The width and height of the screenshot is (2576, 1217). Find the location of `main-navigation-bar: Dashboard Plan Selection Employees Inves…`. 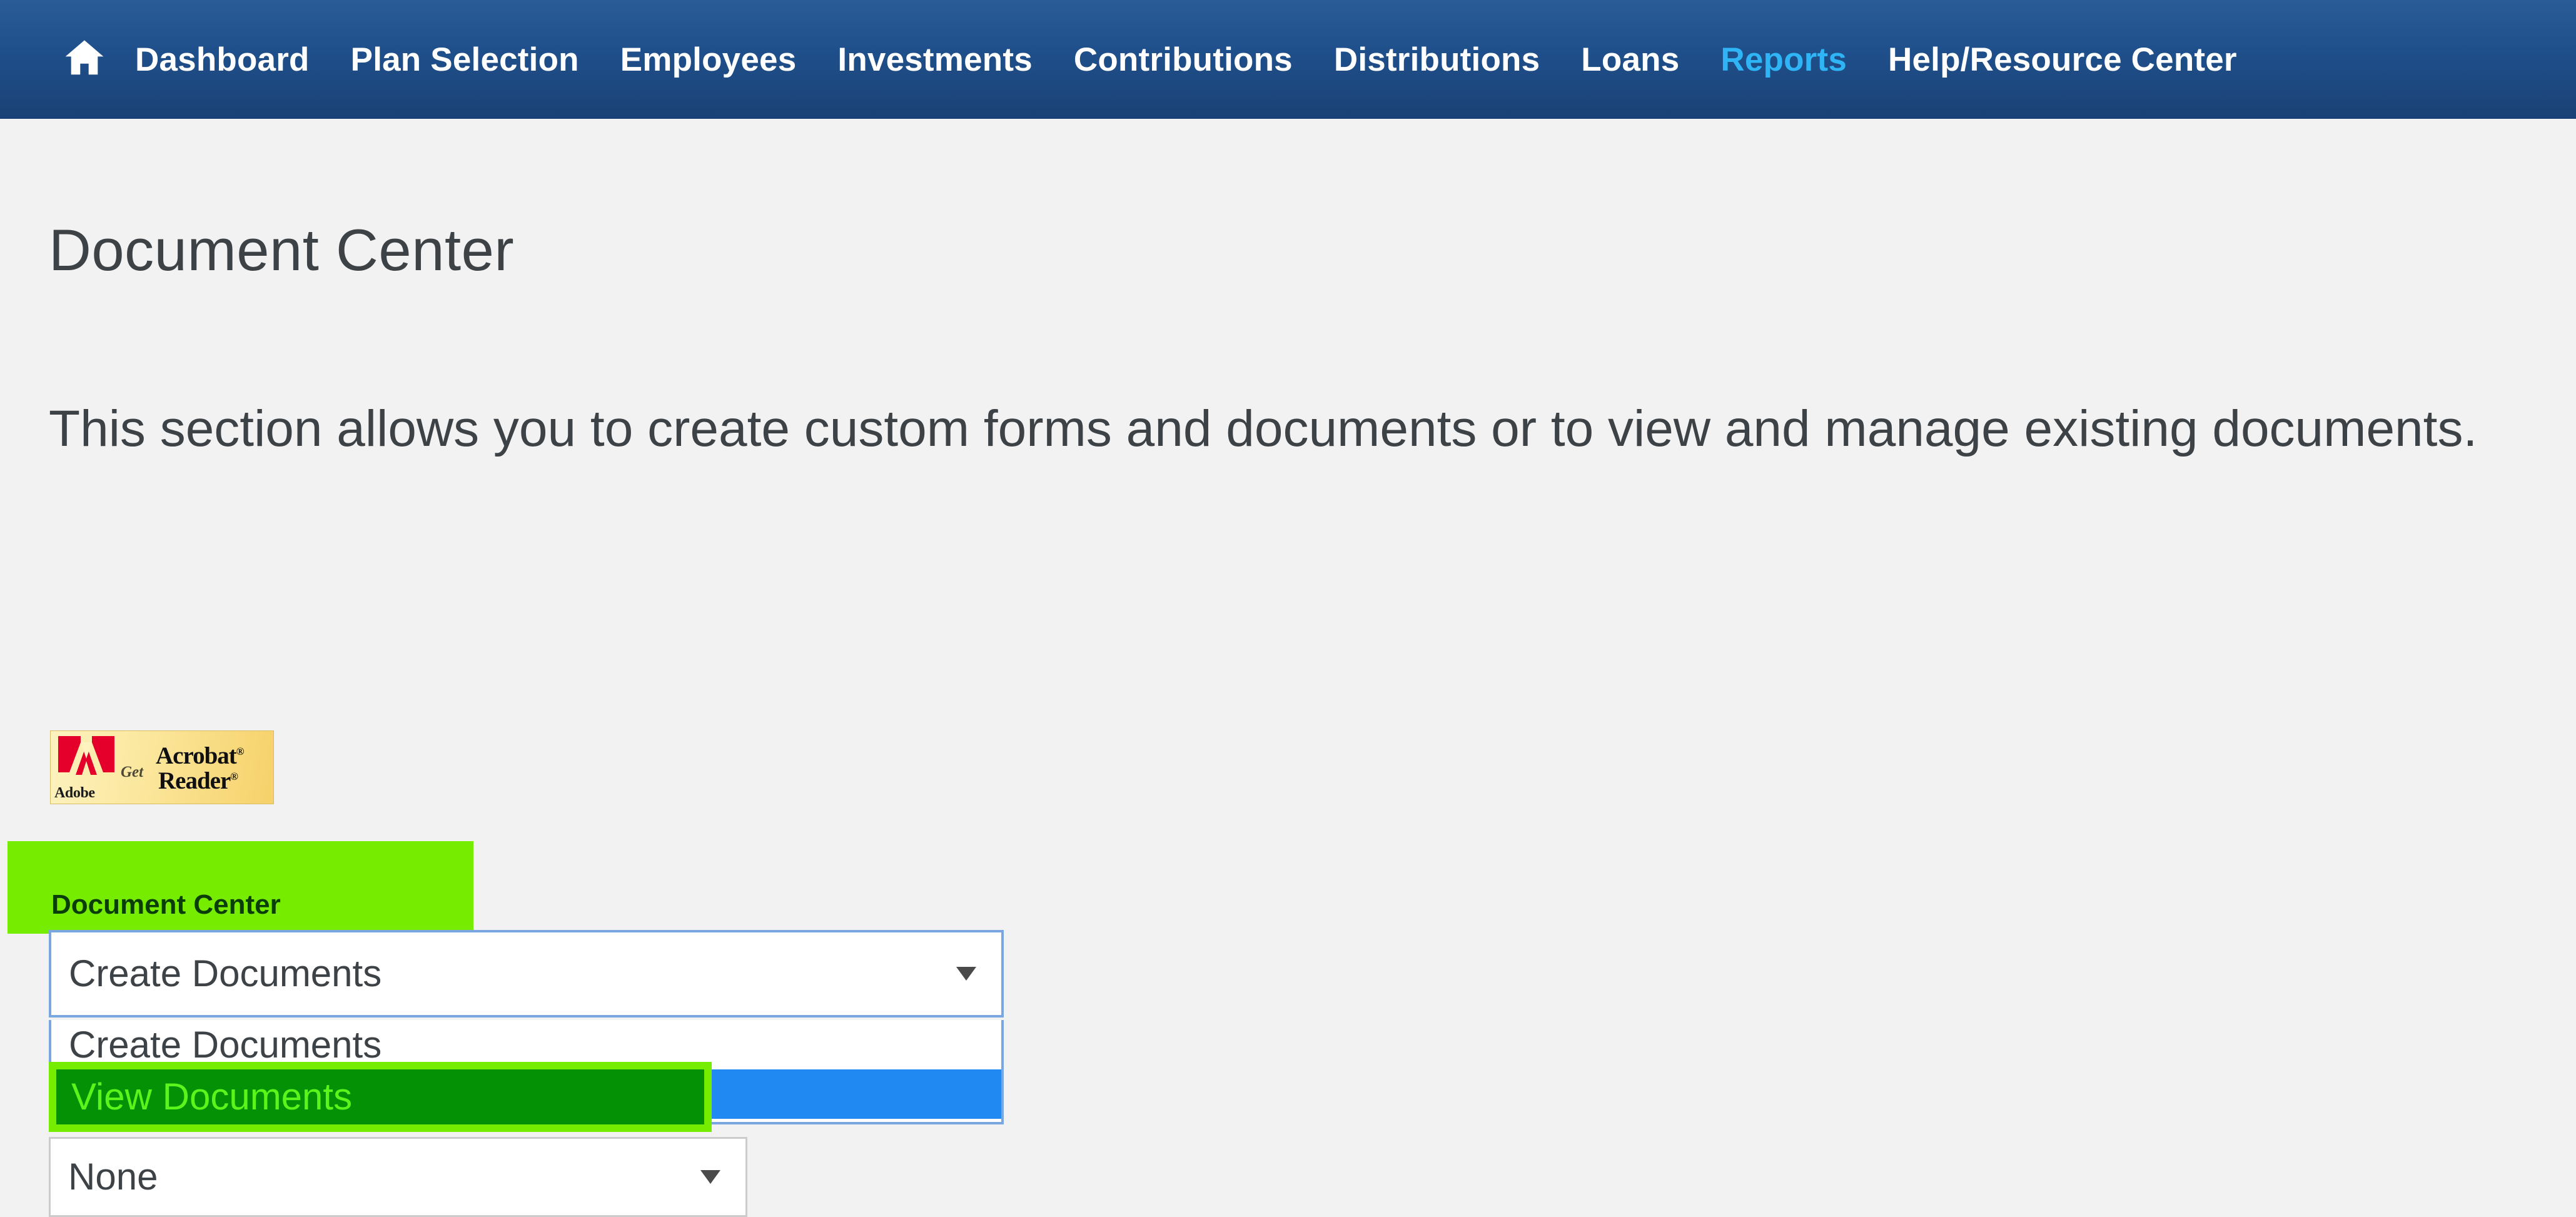

main-navigation-bar: Dashboard Plan Selection Employees Inves… is located at coordinates (1288, 59).